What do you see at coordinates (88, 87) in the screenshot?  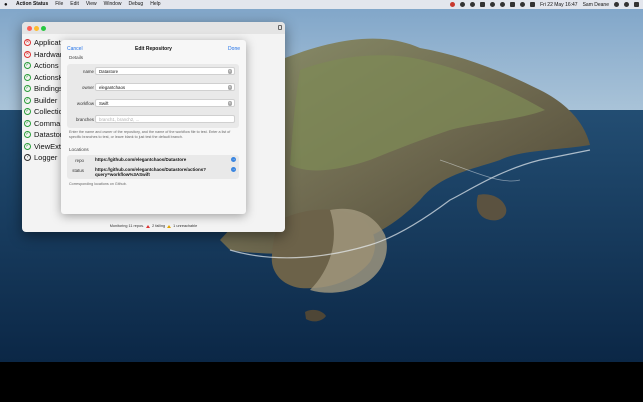 I see `owner-label: owner` at bounding box center [88, 87].